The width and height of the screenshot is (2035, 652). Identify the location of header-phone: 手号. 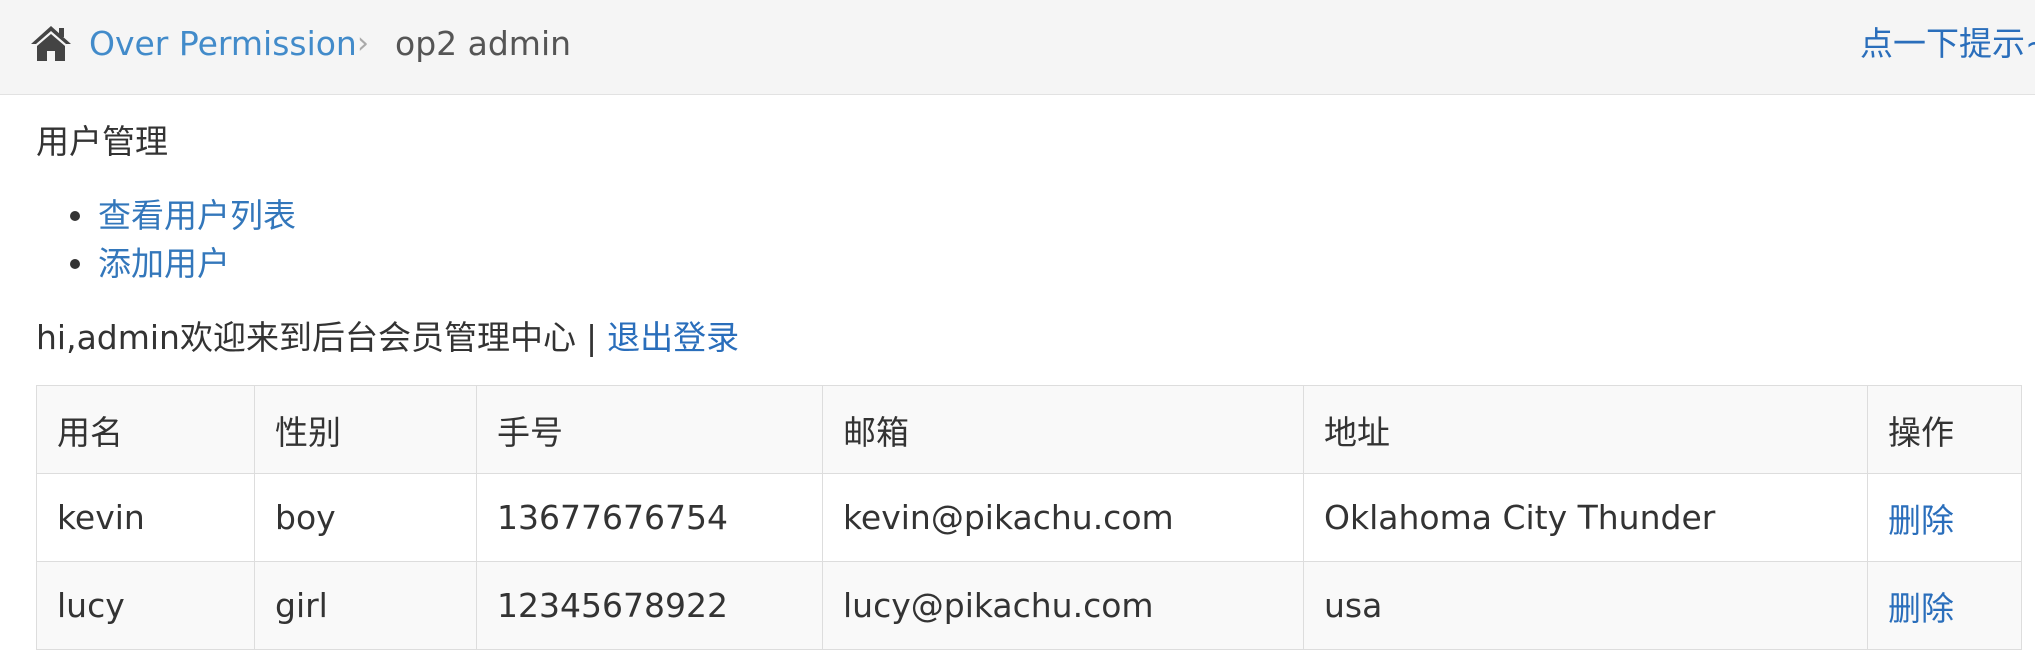
(649, 429).